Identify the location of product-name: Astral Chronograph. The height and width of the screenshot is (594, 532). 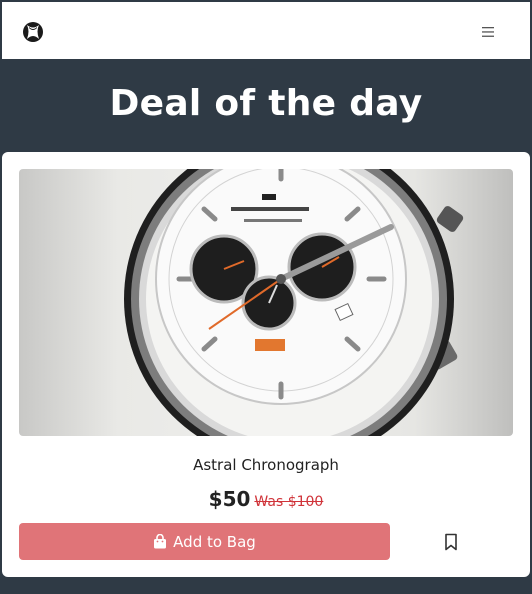
(266, 465).